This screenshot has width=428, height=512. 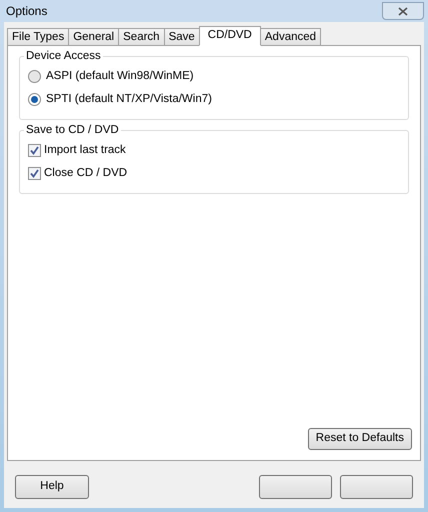 What do you see at coordinates (182, 37) in the screenshot?
I see `tab: Save` at bounding box center [182, 37].